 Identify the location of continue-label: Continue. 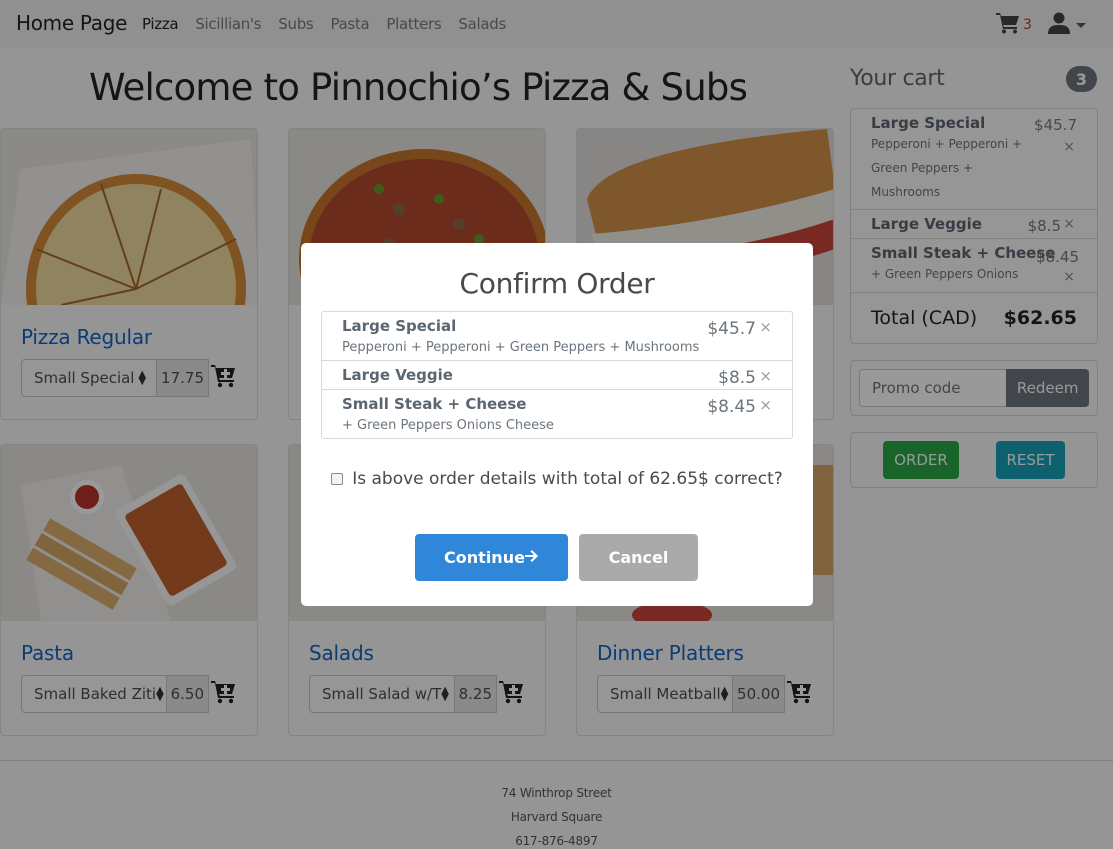
(484, 557).